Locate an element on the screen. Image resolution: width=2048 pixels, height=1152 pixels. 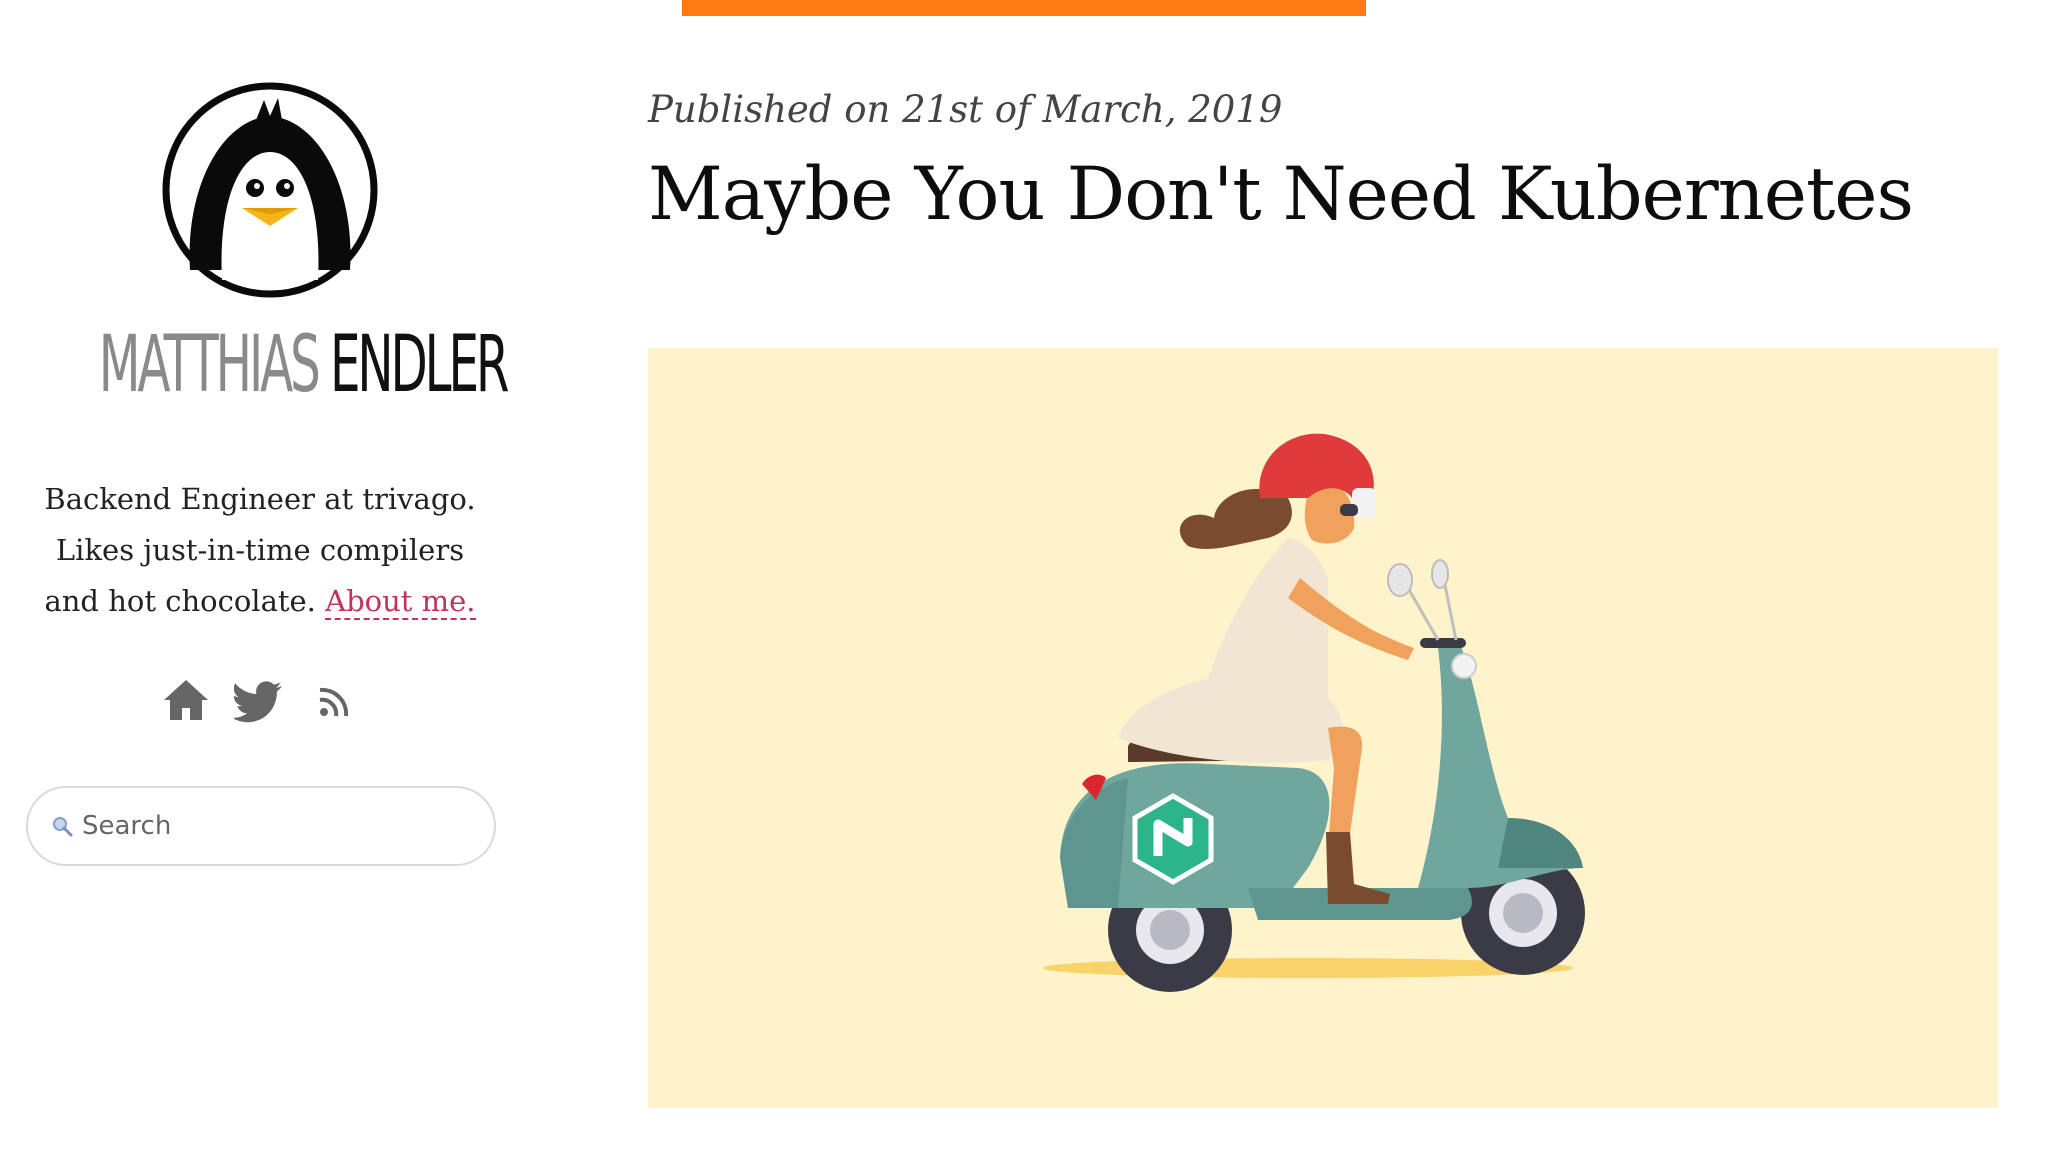
search-box is located at coordinates (261, 826).